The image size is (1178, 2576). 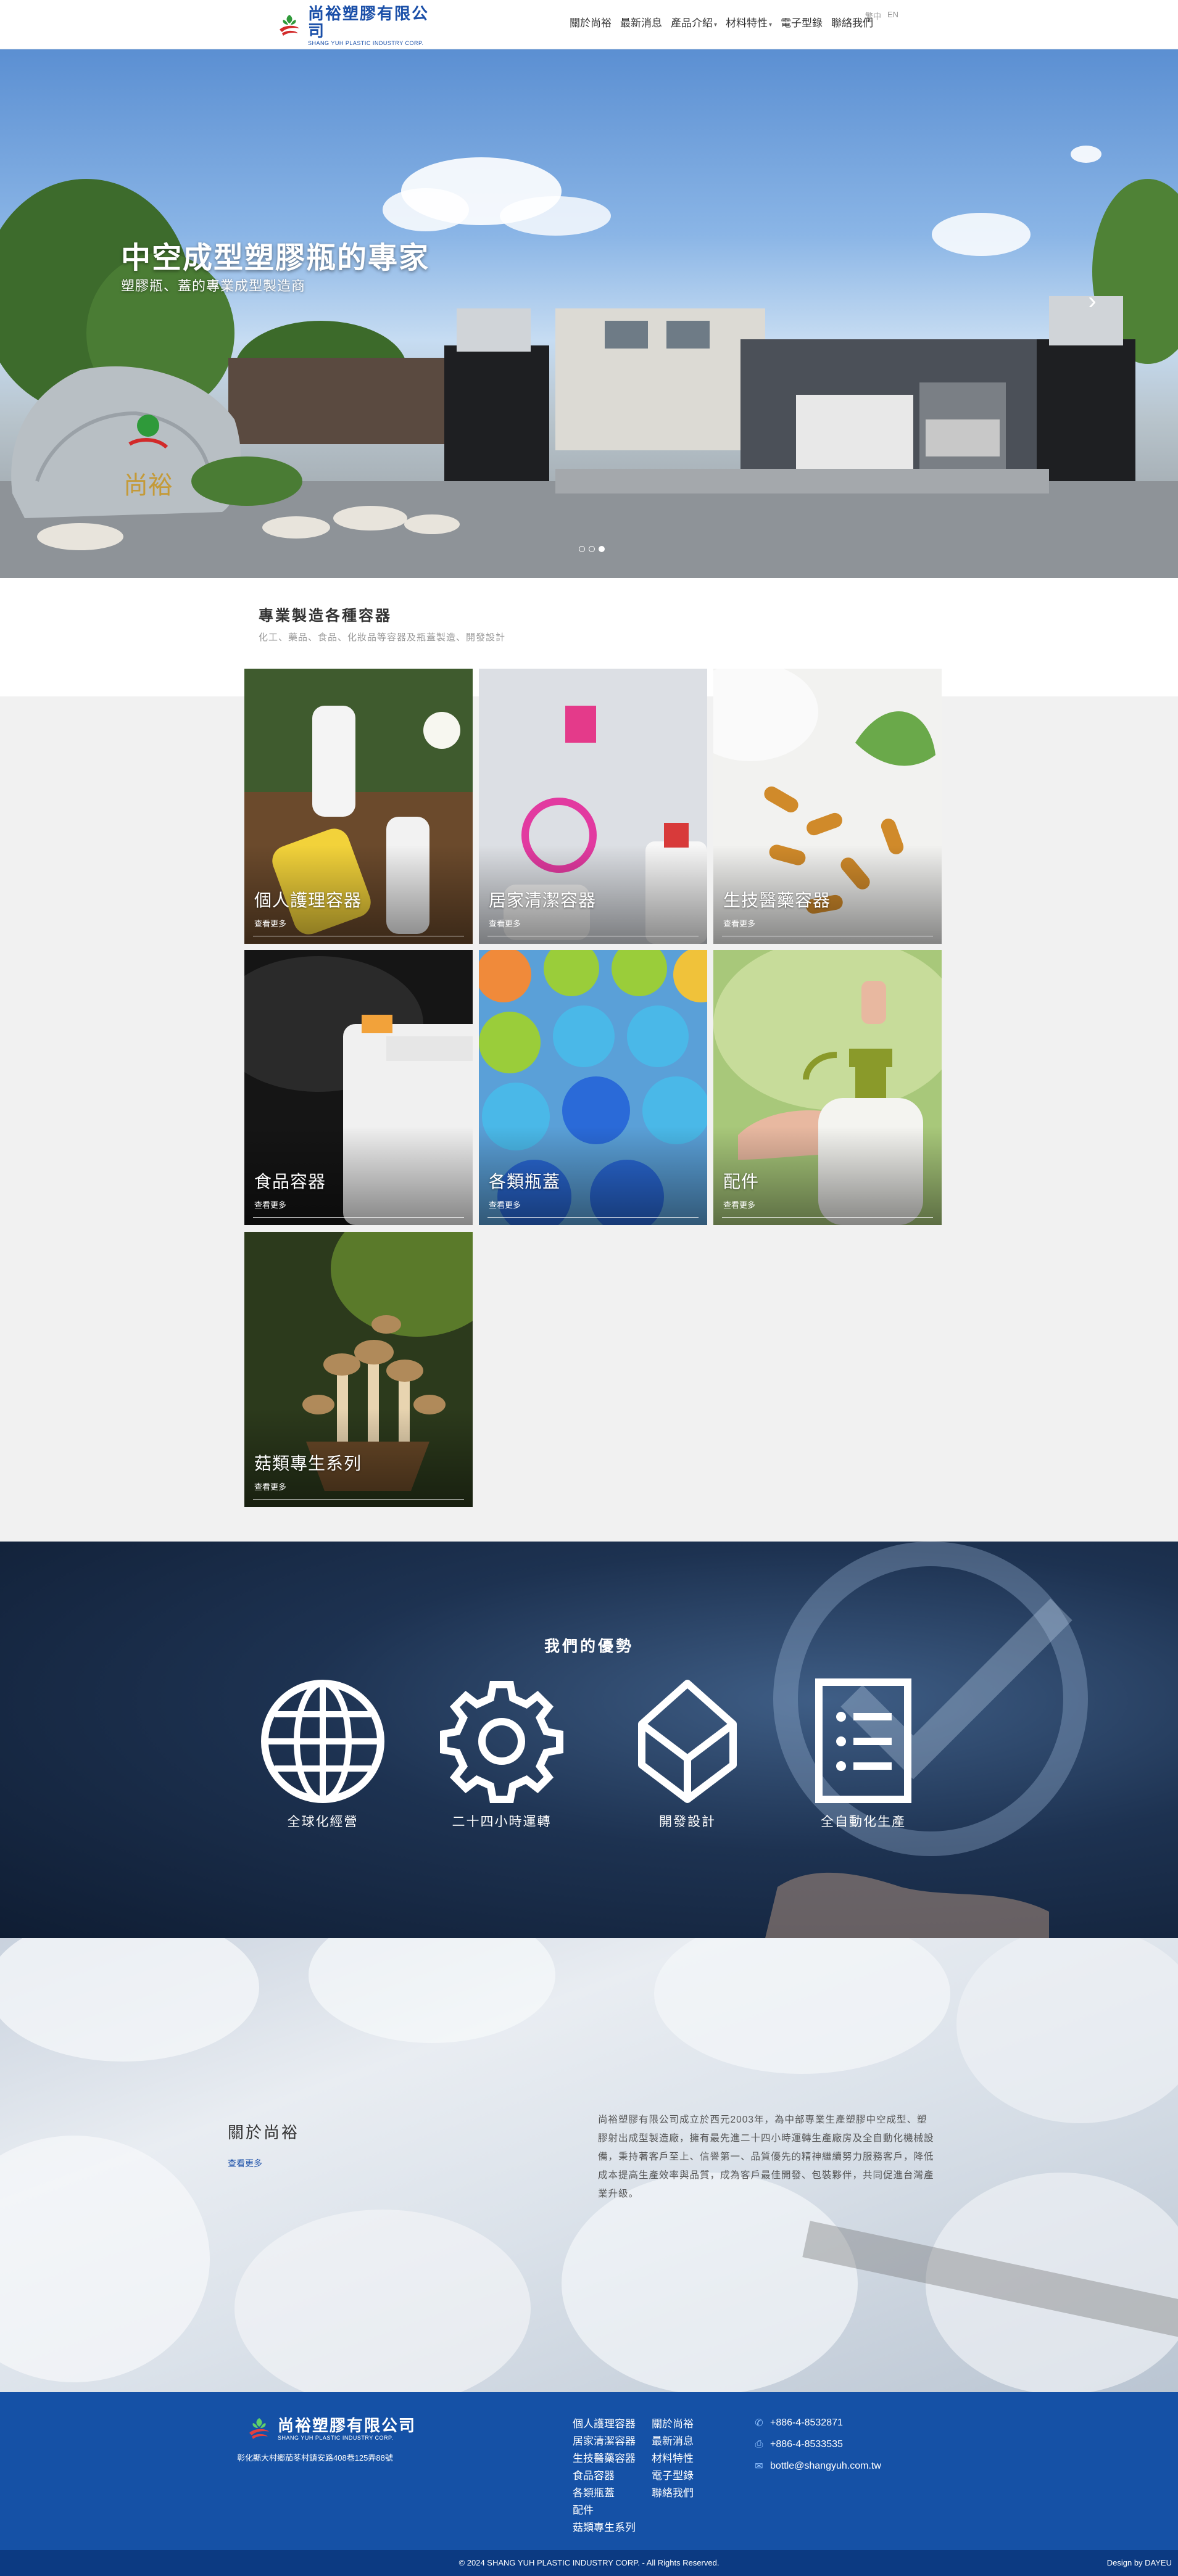 What do you see at coordinates (604, 2510) in the screenshot?
I see `footer-link: 配件` at bounding box center [604, 2510].